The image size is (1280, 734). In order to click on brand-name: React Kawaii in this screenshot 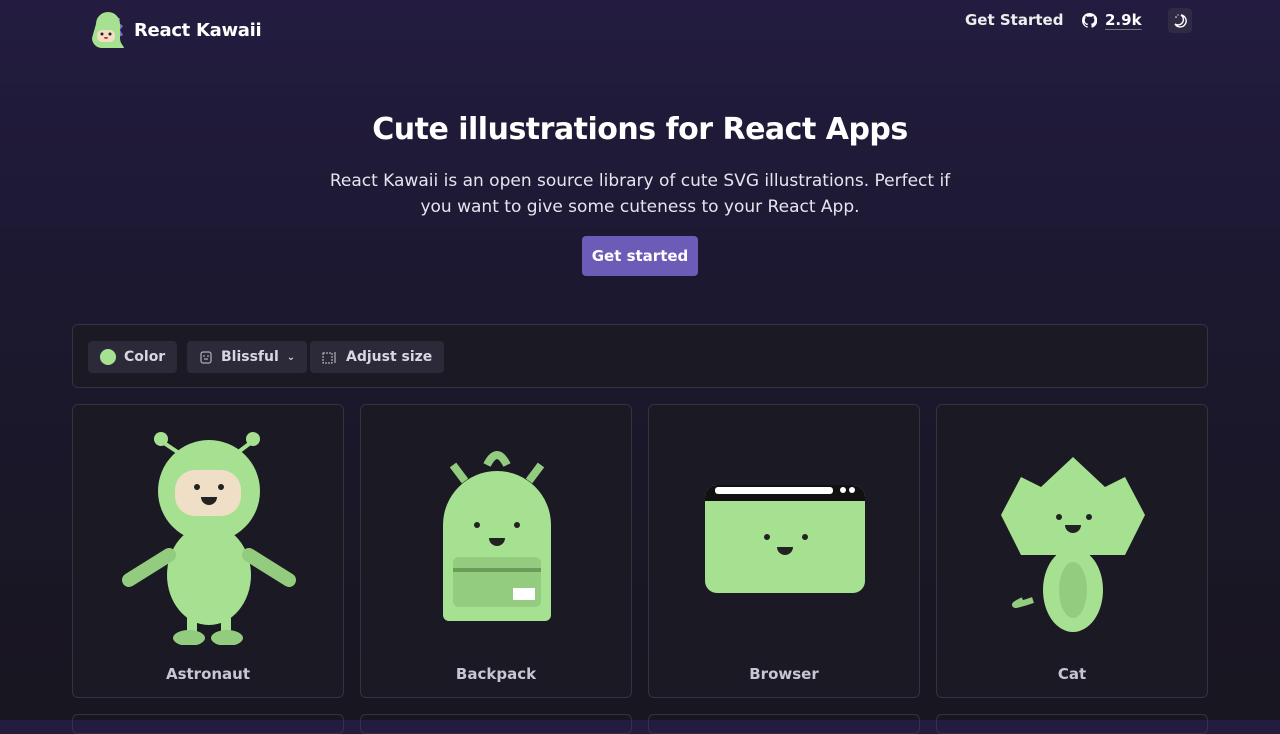, I will do `click(198, 30)`.